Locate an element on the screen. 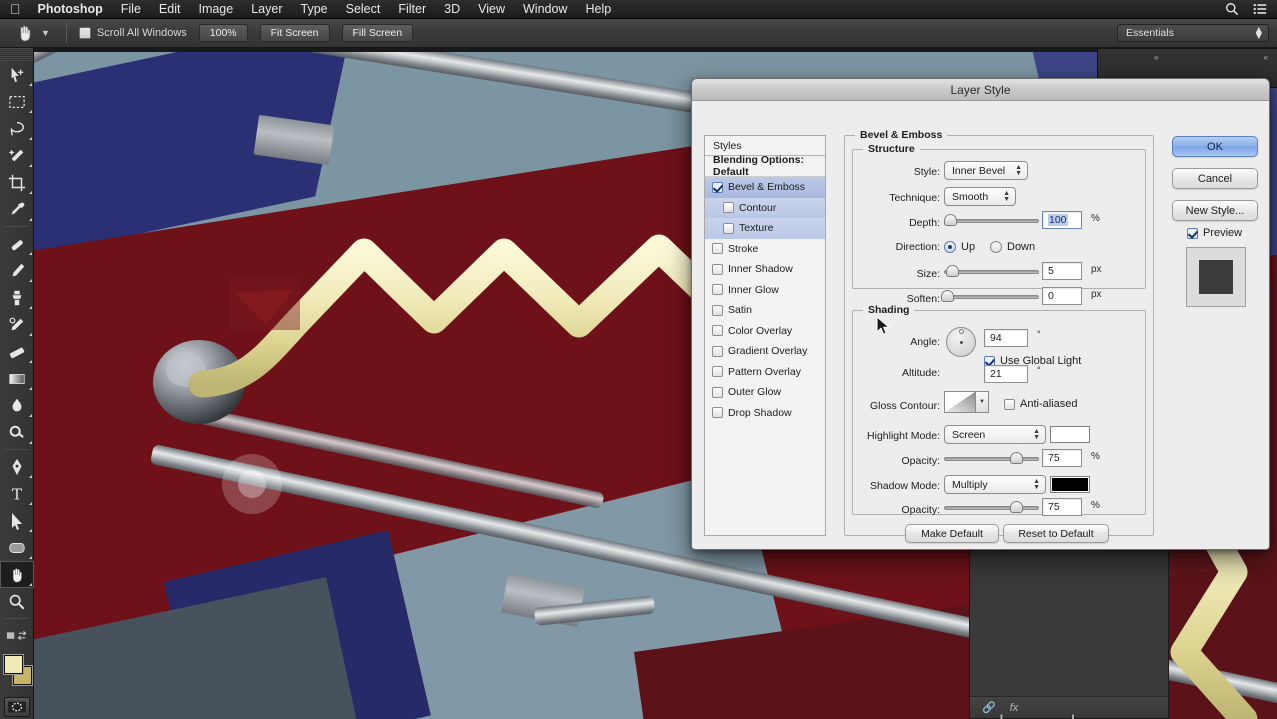  clone-stamp-tool is located at coordinates (17, 297).